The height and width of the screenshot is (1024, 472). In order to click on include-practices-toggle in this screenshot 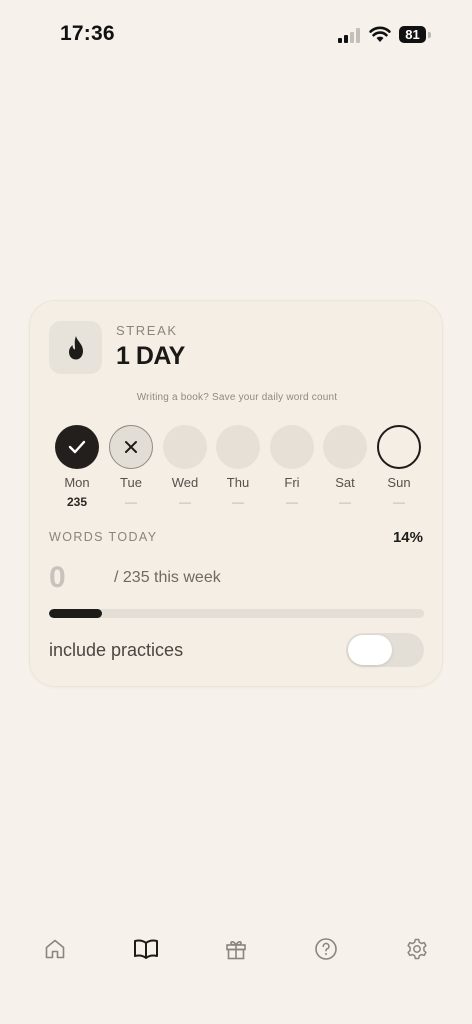, I will do `click(385, 650)`.